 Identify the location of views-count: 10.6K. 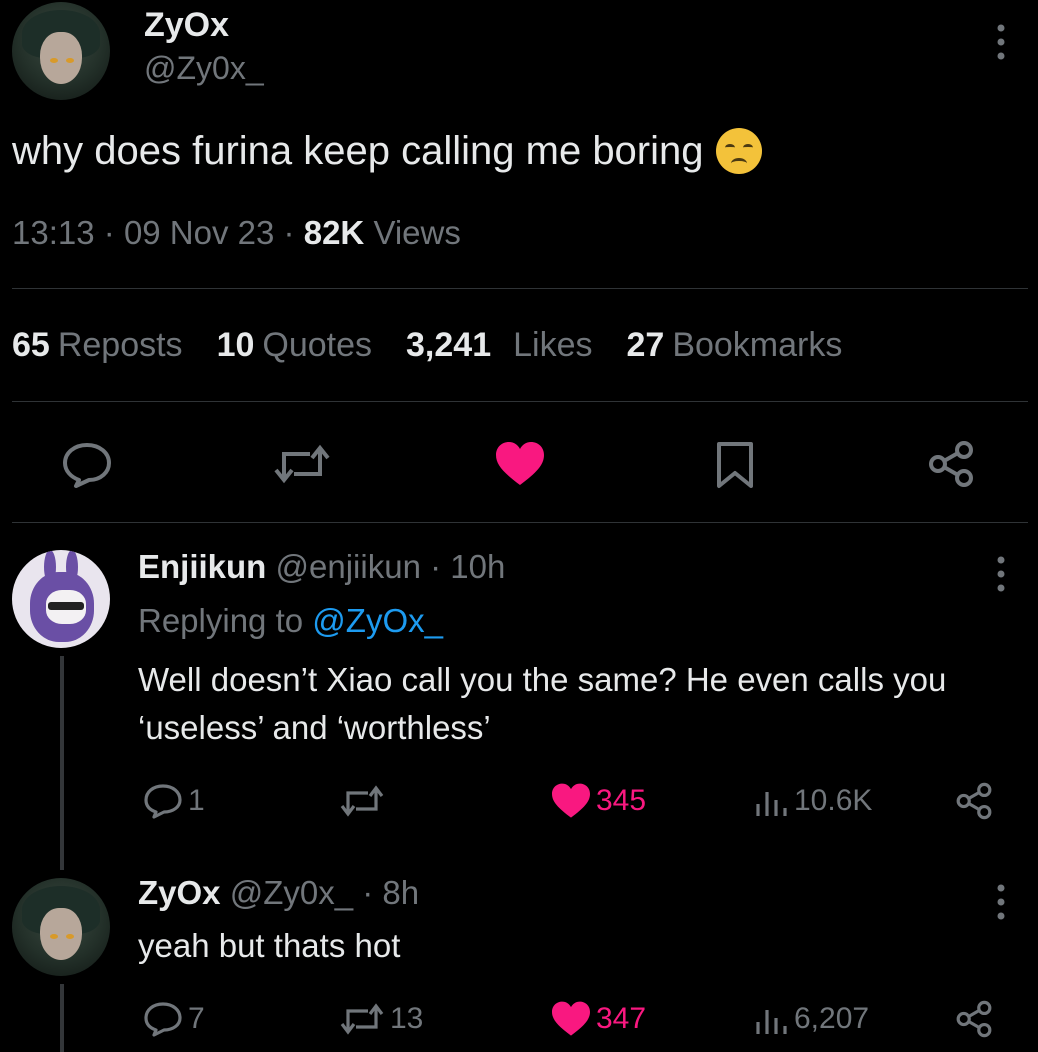
(833, 800).